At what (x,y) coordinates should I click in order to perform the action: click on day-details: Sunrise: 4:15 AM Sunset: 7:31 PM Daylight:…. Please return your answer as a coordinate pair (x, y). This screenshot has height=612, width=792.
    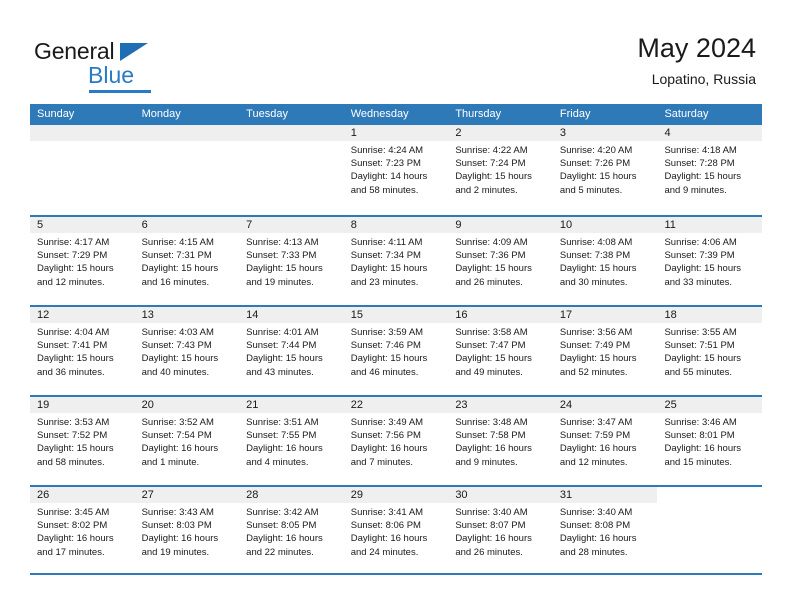
    Looking at the image, I should click on (187, 261).